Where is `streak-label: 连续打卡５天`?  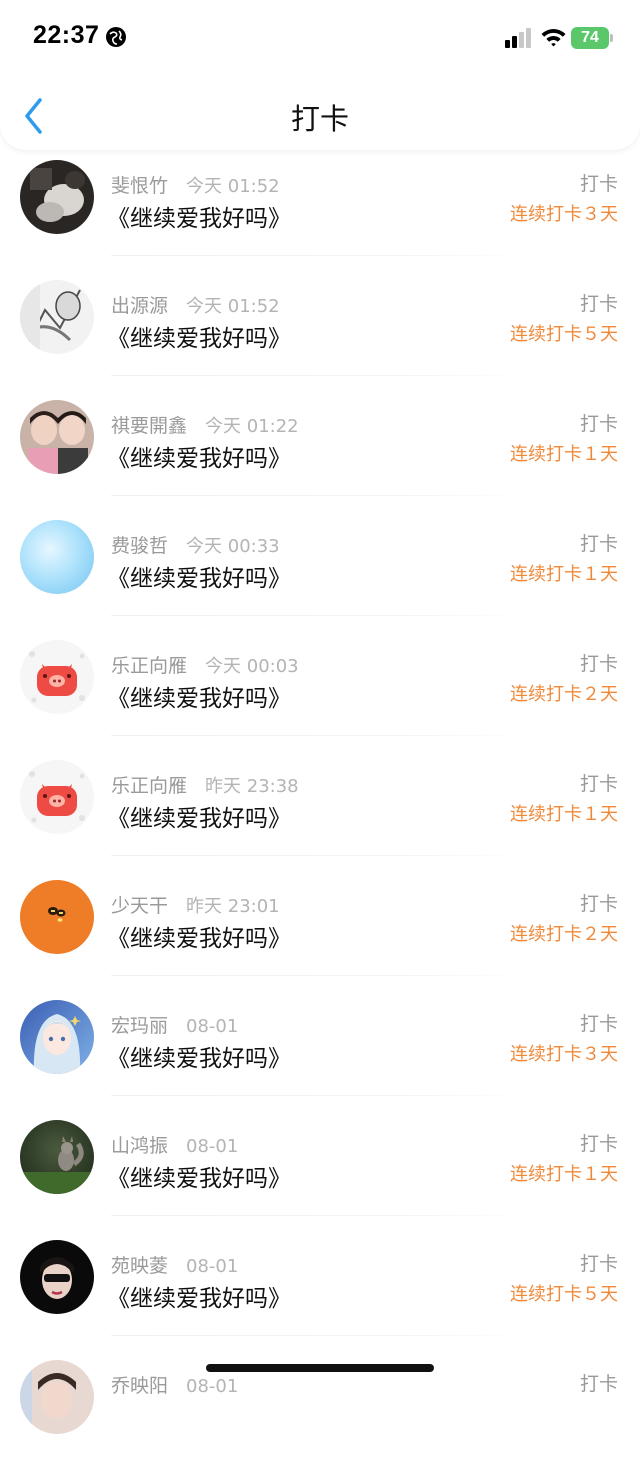 streak-label: 连续打卡５天 is located at coordinates (564, 1294).